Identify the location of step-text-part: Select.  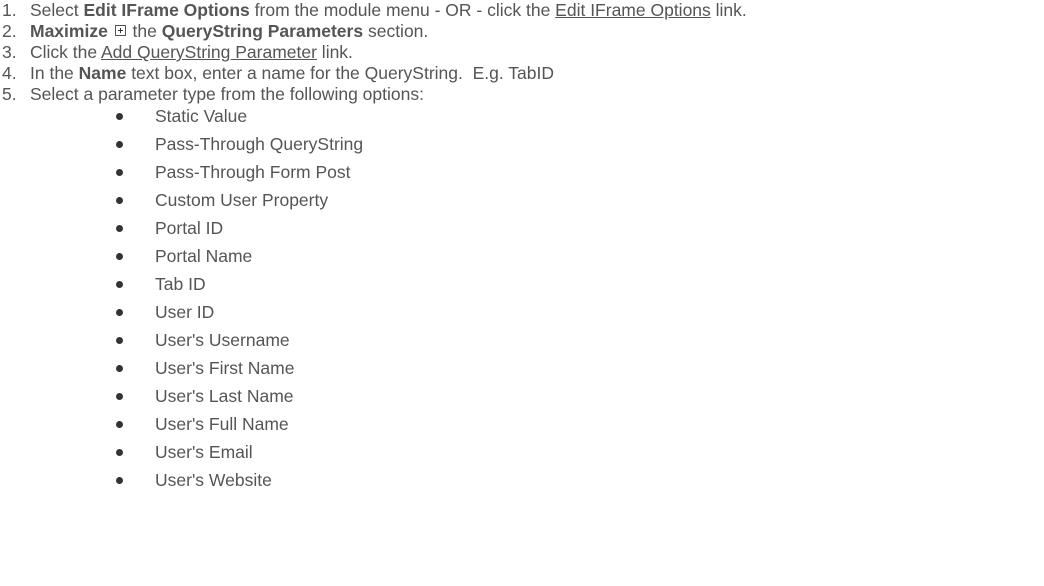
(57, 10).